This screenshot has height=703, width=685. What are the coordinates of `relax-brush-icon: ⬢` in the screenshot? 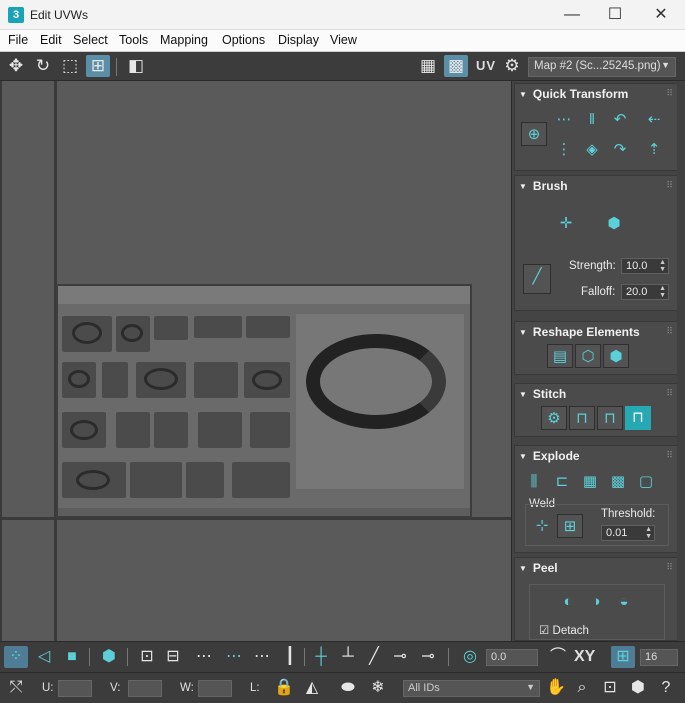 It's located at (614, 224).